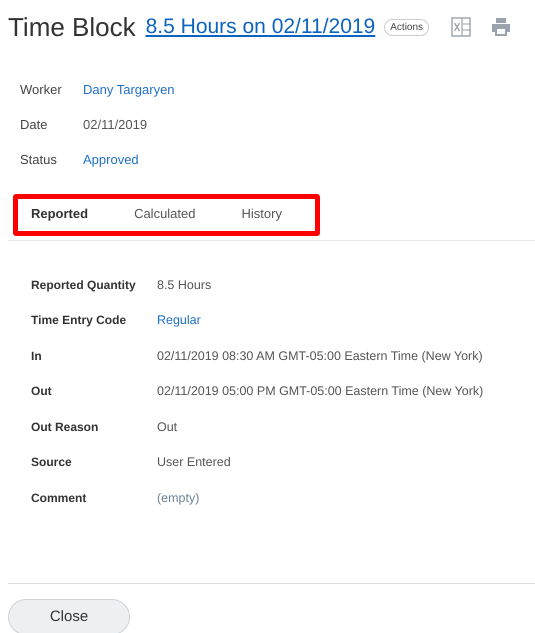 Image resolution: width=535 pixels, height=633 pixels. What do you see at coordinates (42, 391) in the screenshot?
I see `field-label: Out` at bounding box center [42, 391].